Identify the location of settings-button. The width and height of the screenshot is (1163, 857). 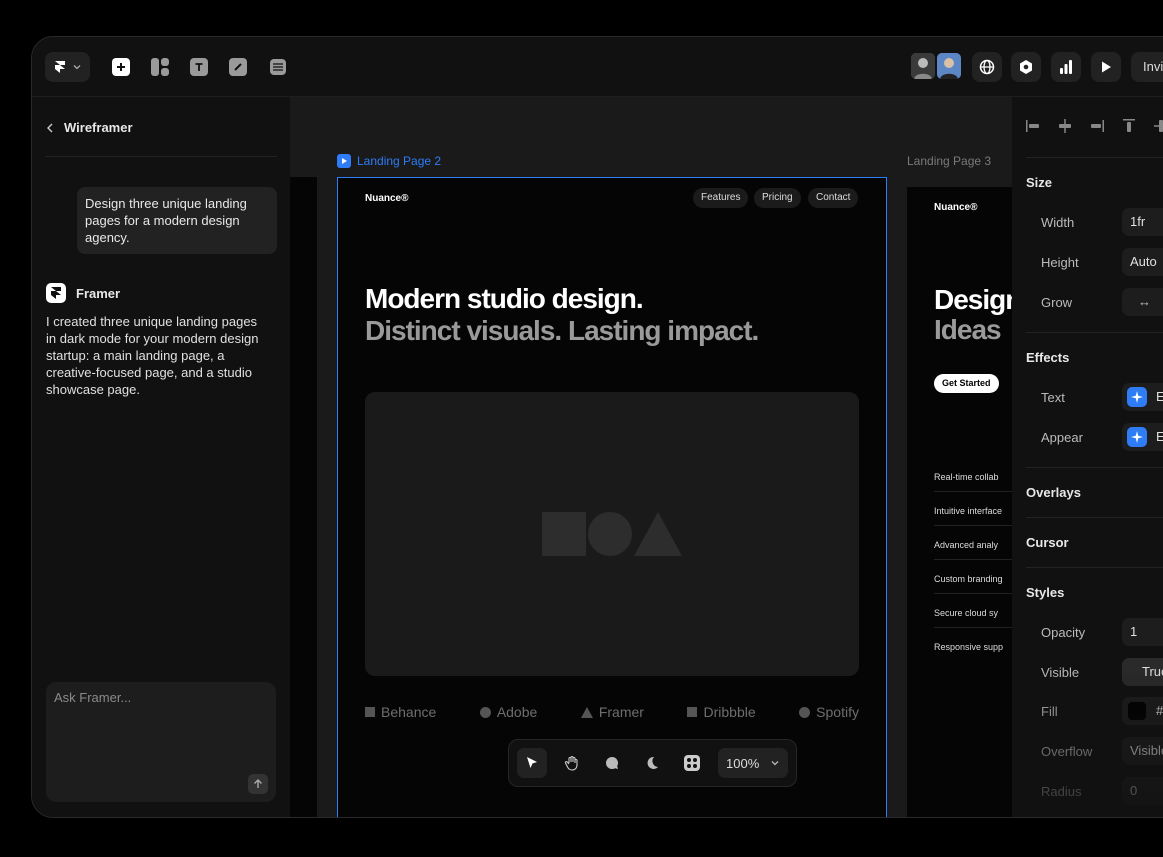
(1026, 67).